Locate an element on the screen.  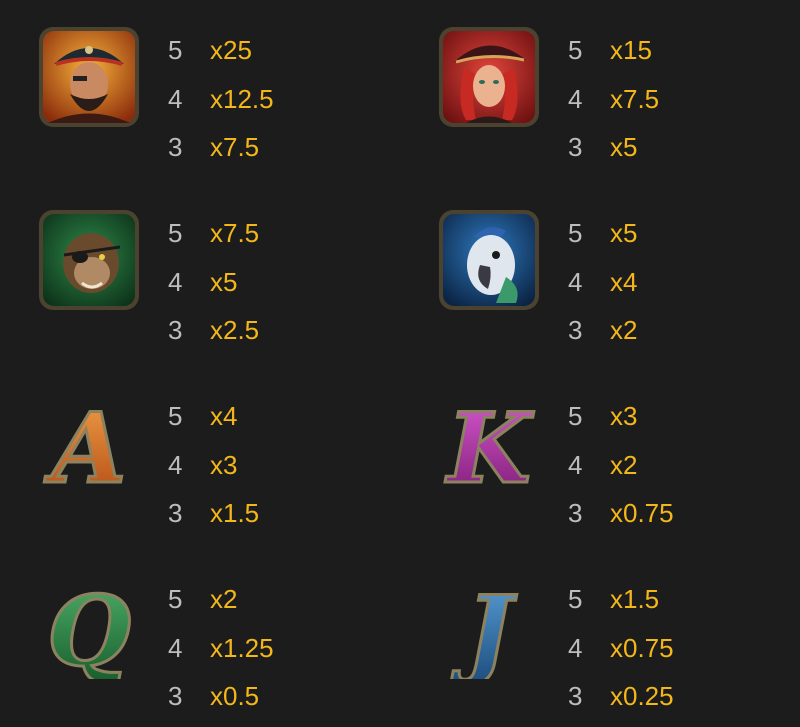
payout-row: 4 x2 is located at coordinates (621, 465).